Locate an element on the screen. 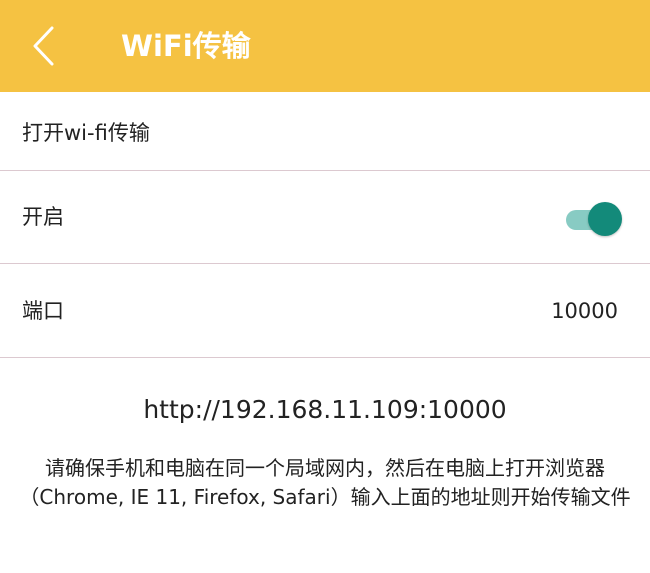  port-value: 10000 is located at coordinates (584, 311).